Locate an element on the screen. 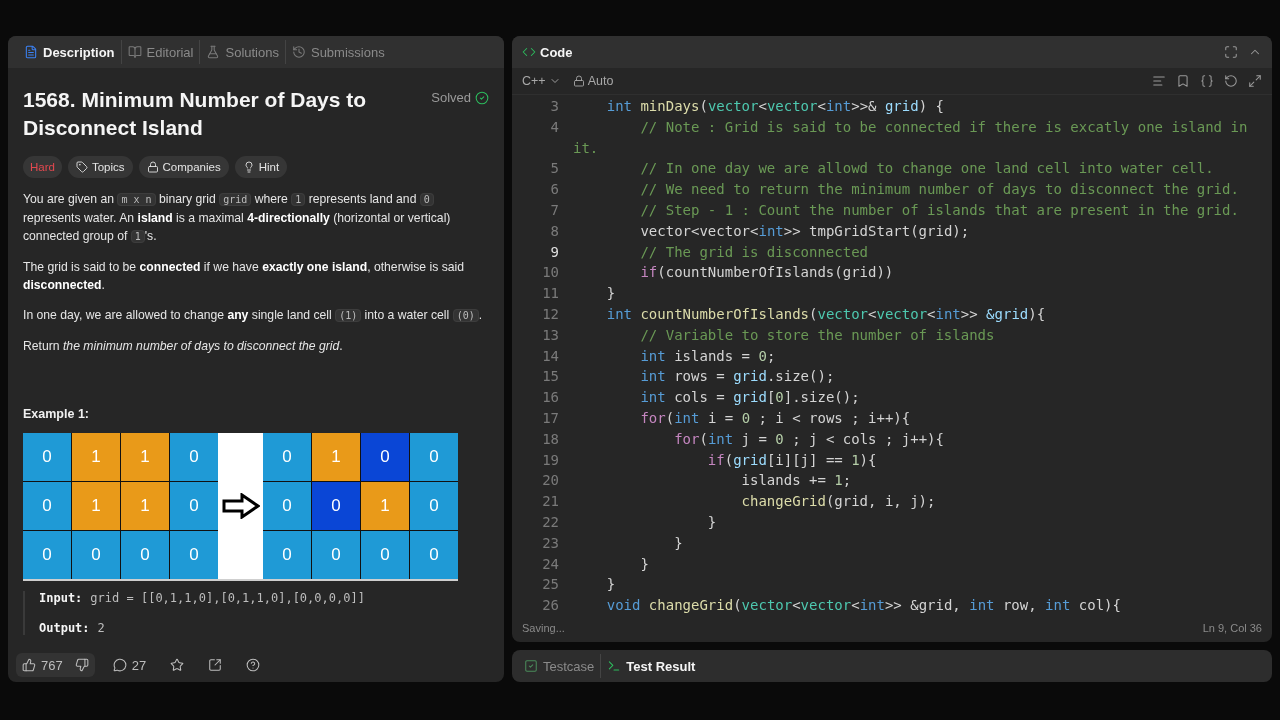 The image size is (1280, 720). tag-button: Hint is located at coordinates (261, 167).